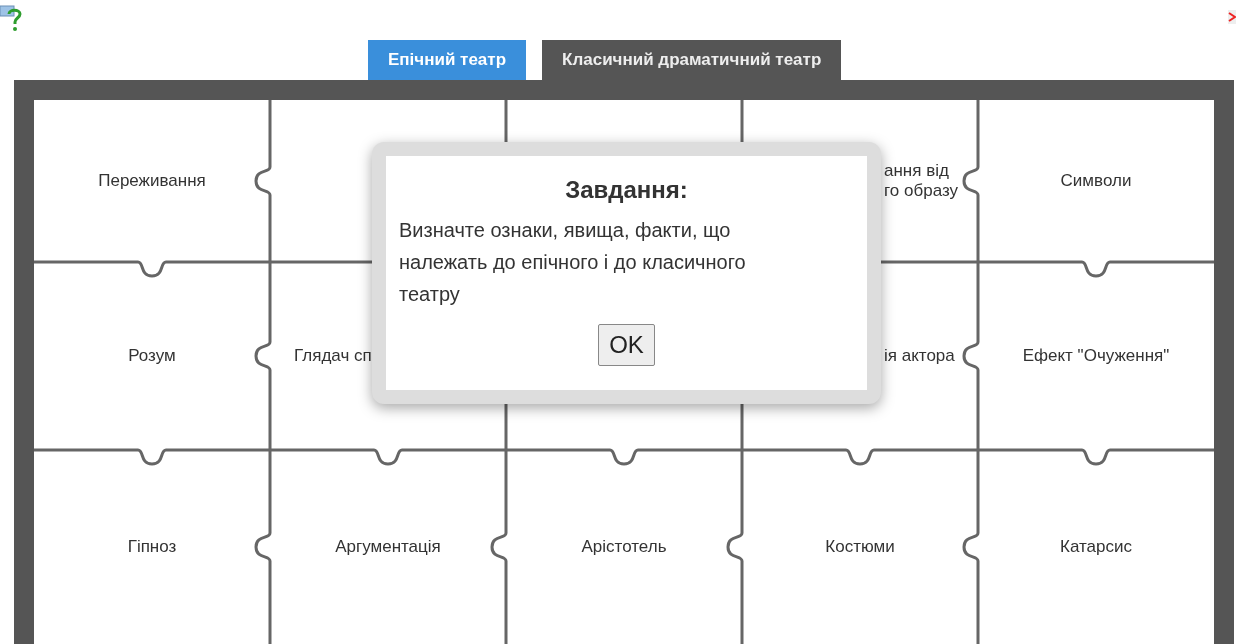 The width and height of the screenshot is (1236, 644). Describe the element at coordinates (626, 190) in the screenshot. I see `dialog-title: Завдання:` at that location.